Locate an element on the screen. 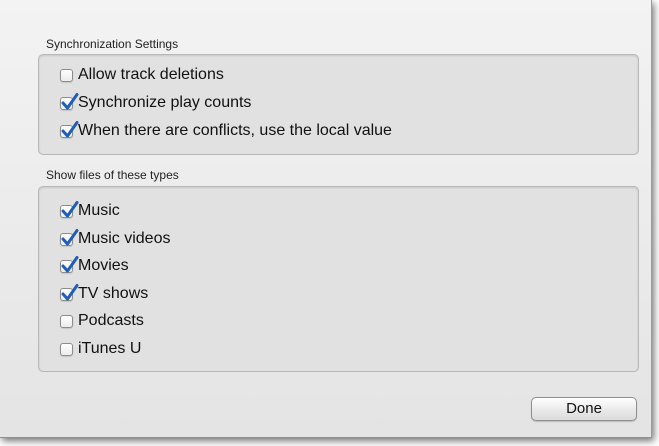 Image resolution: width=659 pixels, height=446 pixels. sync-settings-title: Synchronization Settings is located at coordinates (112, 44).